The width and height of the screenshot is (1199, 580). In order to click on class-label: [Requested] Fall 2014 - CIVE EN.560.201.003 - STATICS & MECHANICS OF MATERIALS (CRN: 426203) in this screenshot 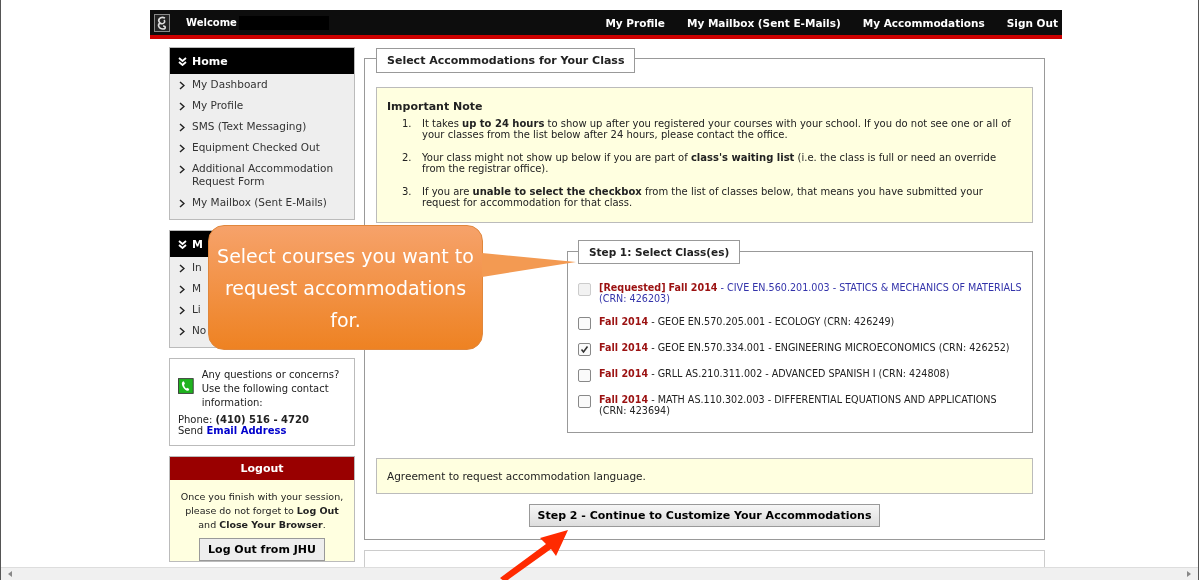, I will do `click(810, 293)`.